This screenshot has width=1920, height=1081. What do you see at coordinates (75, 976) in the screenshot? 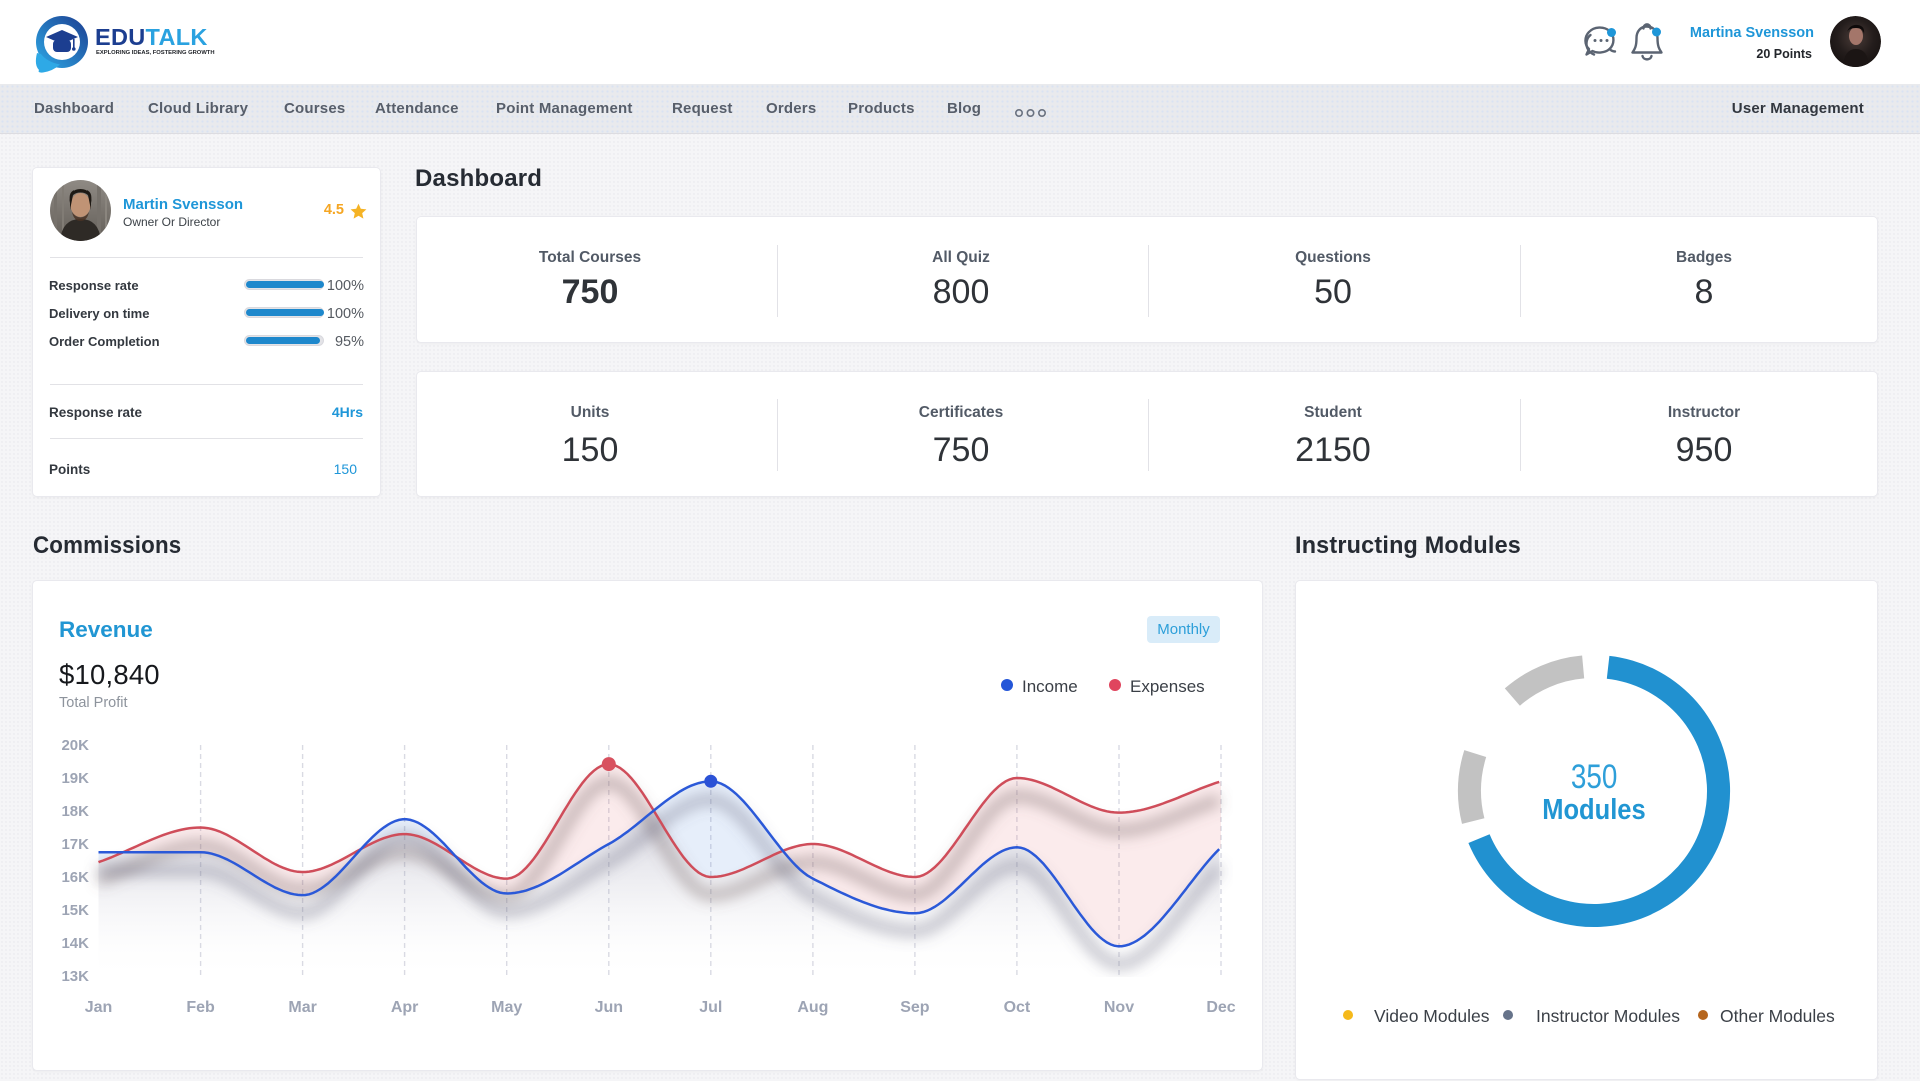
I see `svg-text: 13K` at bounding box center [75, 976].